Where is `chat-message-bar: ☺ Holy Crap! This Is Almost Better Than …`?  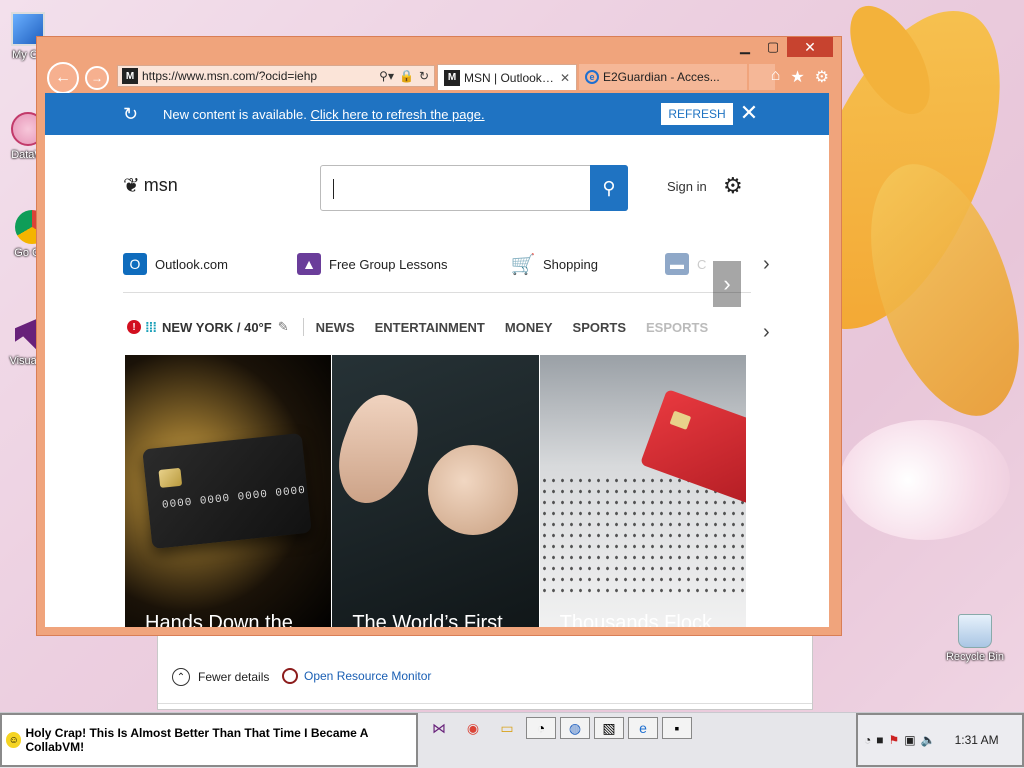 chat-message-bar: ☺ Holy Crap! This Is Almost Better Than … is located at coordinates (209, 740).